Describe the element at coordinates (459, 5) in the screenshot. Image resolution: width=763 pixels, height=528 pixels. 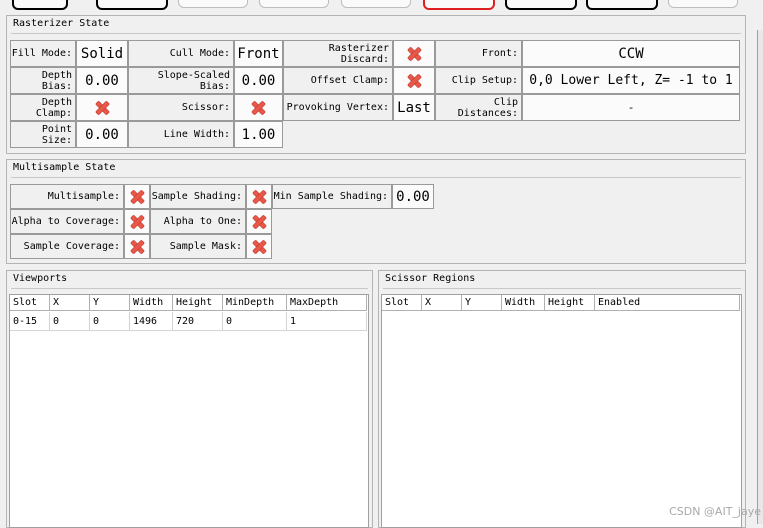
I see `pipeline-stage-button-active` at that location.